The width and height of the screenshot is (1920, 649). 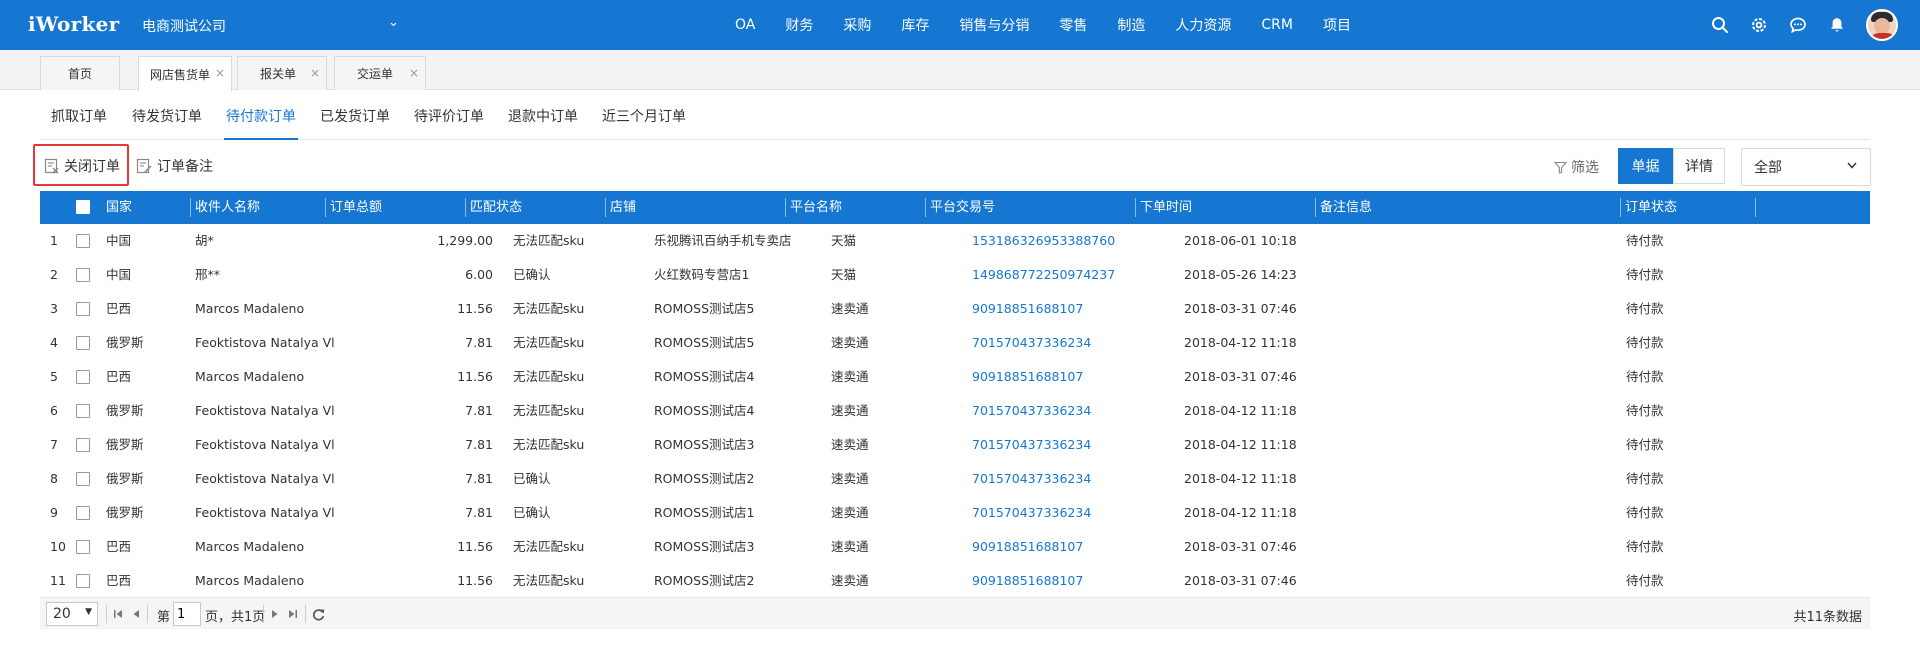 What do you see at coordinates (355, 116) in the screenshot?
I see `sub-tab: 已发货订单` at bounding box center [355, 116].